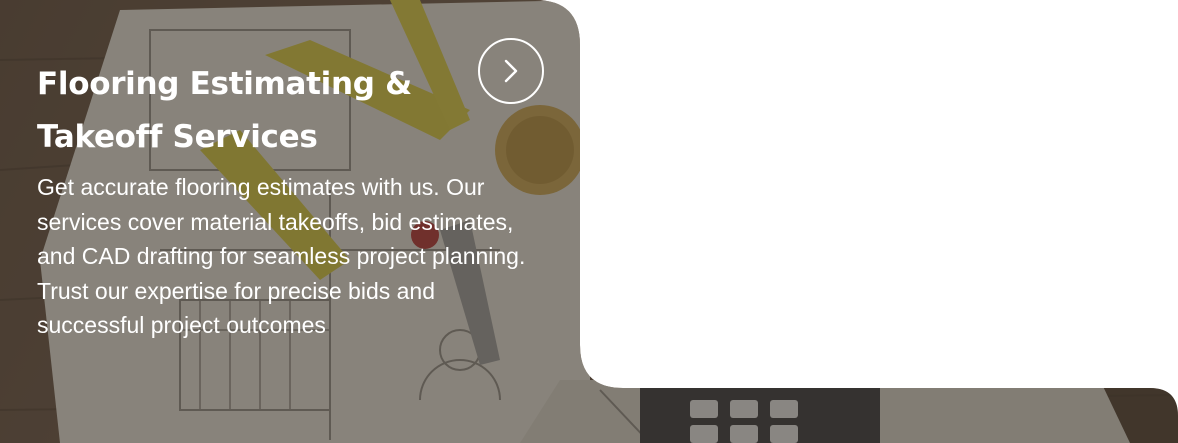 The height and width of the screenshot is (443, 1178). I want to click on card-arrow-button, so click(511, 71).